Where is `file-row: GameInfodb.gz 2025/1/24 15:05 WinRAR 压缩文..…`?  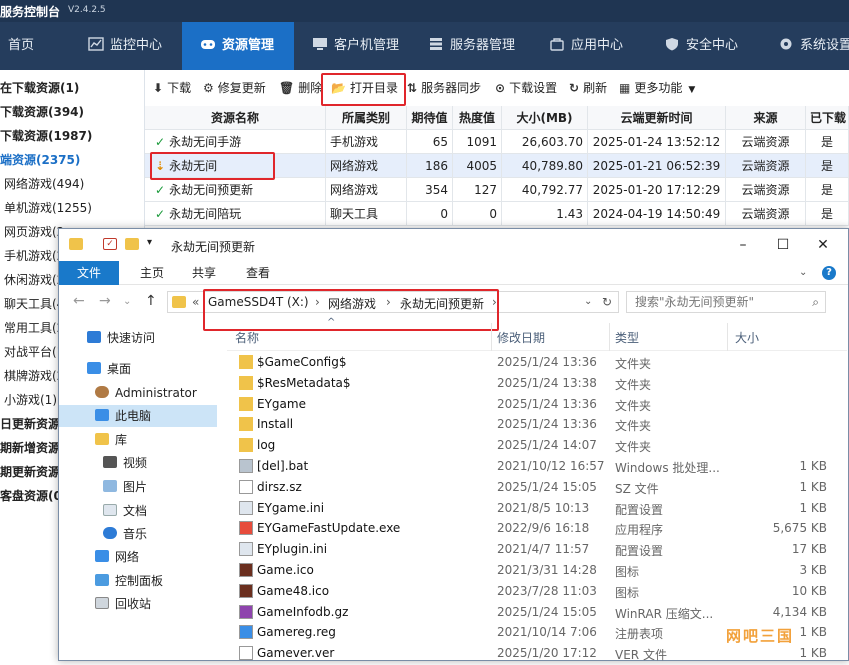
file-row: GameInfodb.gz 2025/1/24 15:05 WinRAR 压缩文..… is located at coordinates (527, 613).